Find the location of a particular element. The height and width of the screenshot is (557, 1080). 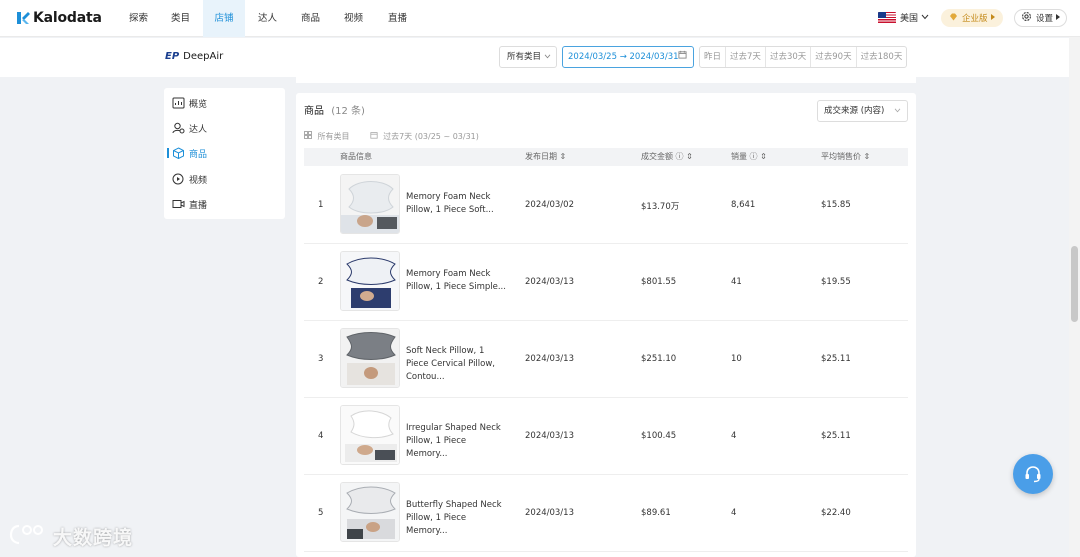

nav-category: 类目 is located at coordinates (180, 18).